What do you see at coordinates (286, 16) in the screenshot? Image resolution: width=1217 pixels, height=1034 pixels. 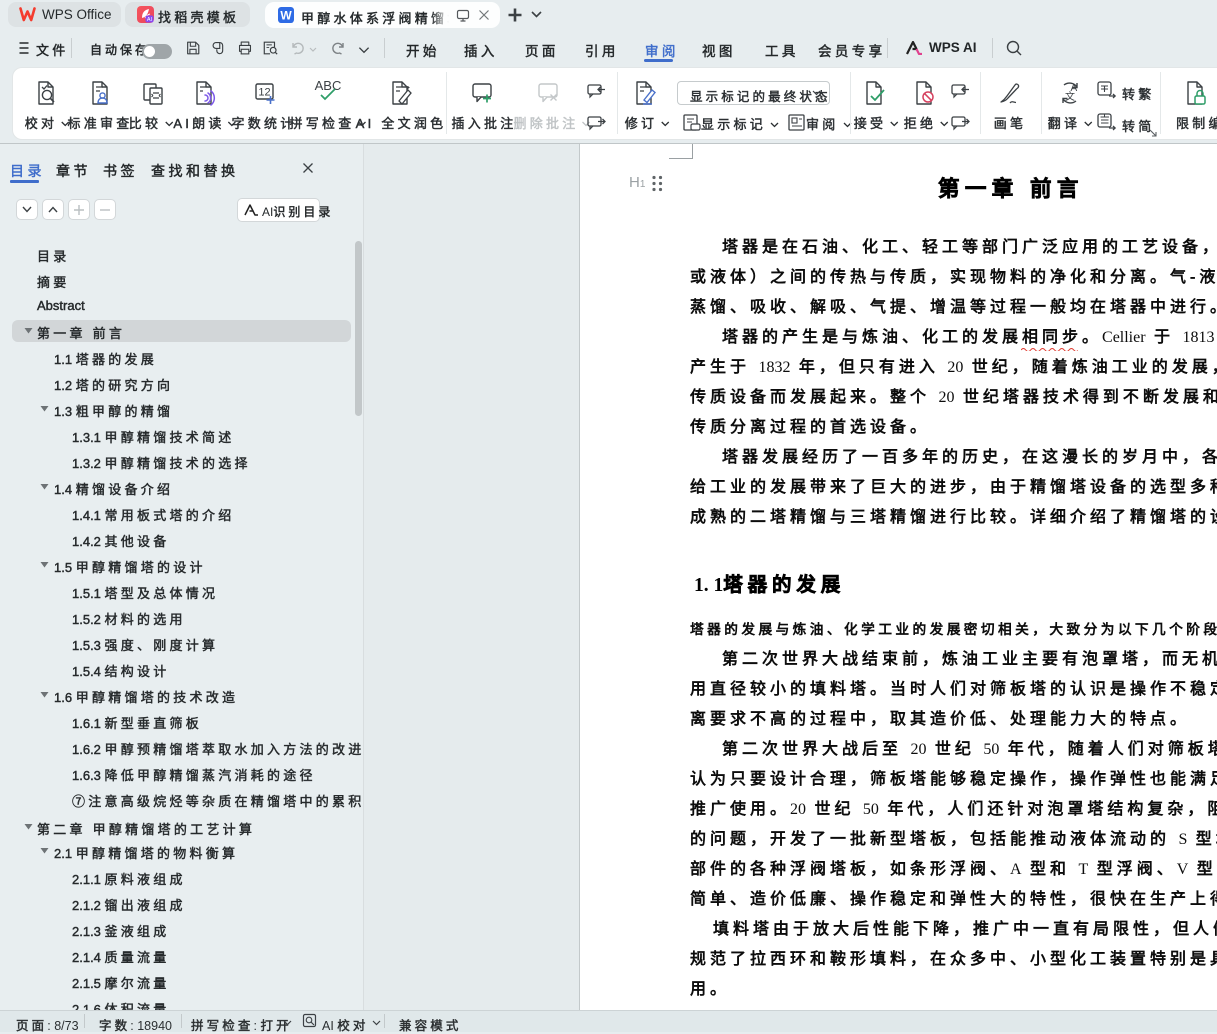 I see `svg-text: W` at bounding box center [286, 16].